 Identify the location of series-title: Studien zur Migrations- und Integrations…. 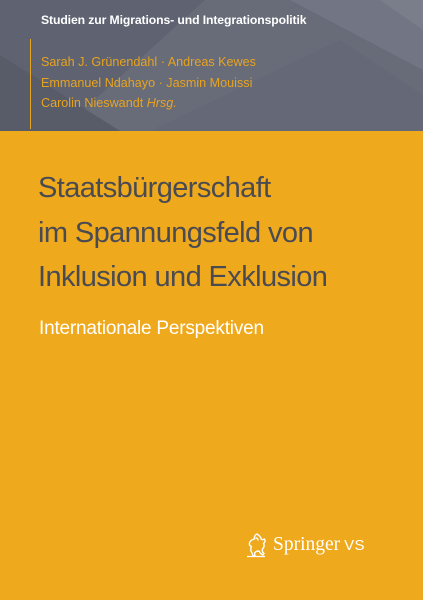
(174, 20).